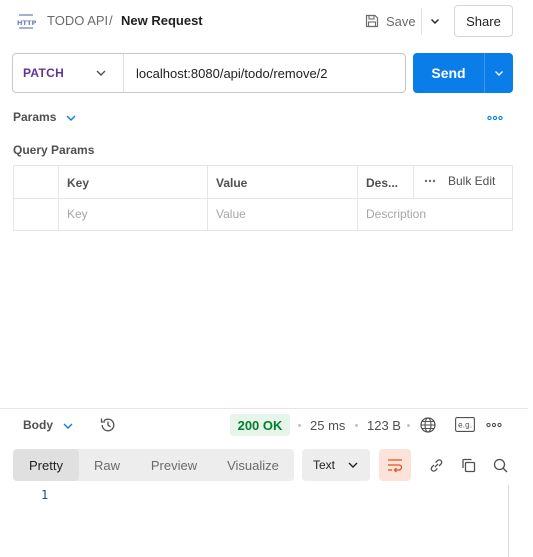  I want to click on save-label: Save, so click(401, 21).